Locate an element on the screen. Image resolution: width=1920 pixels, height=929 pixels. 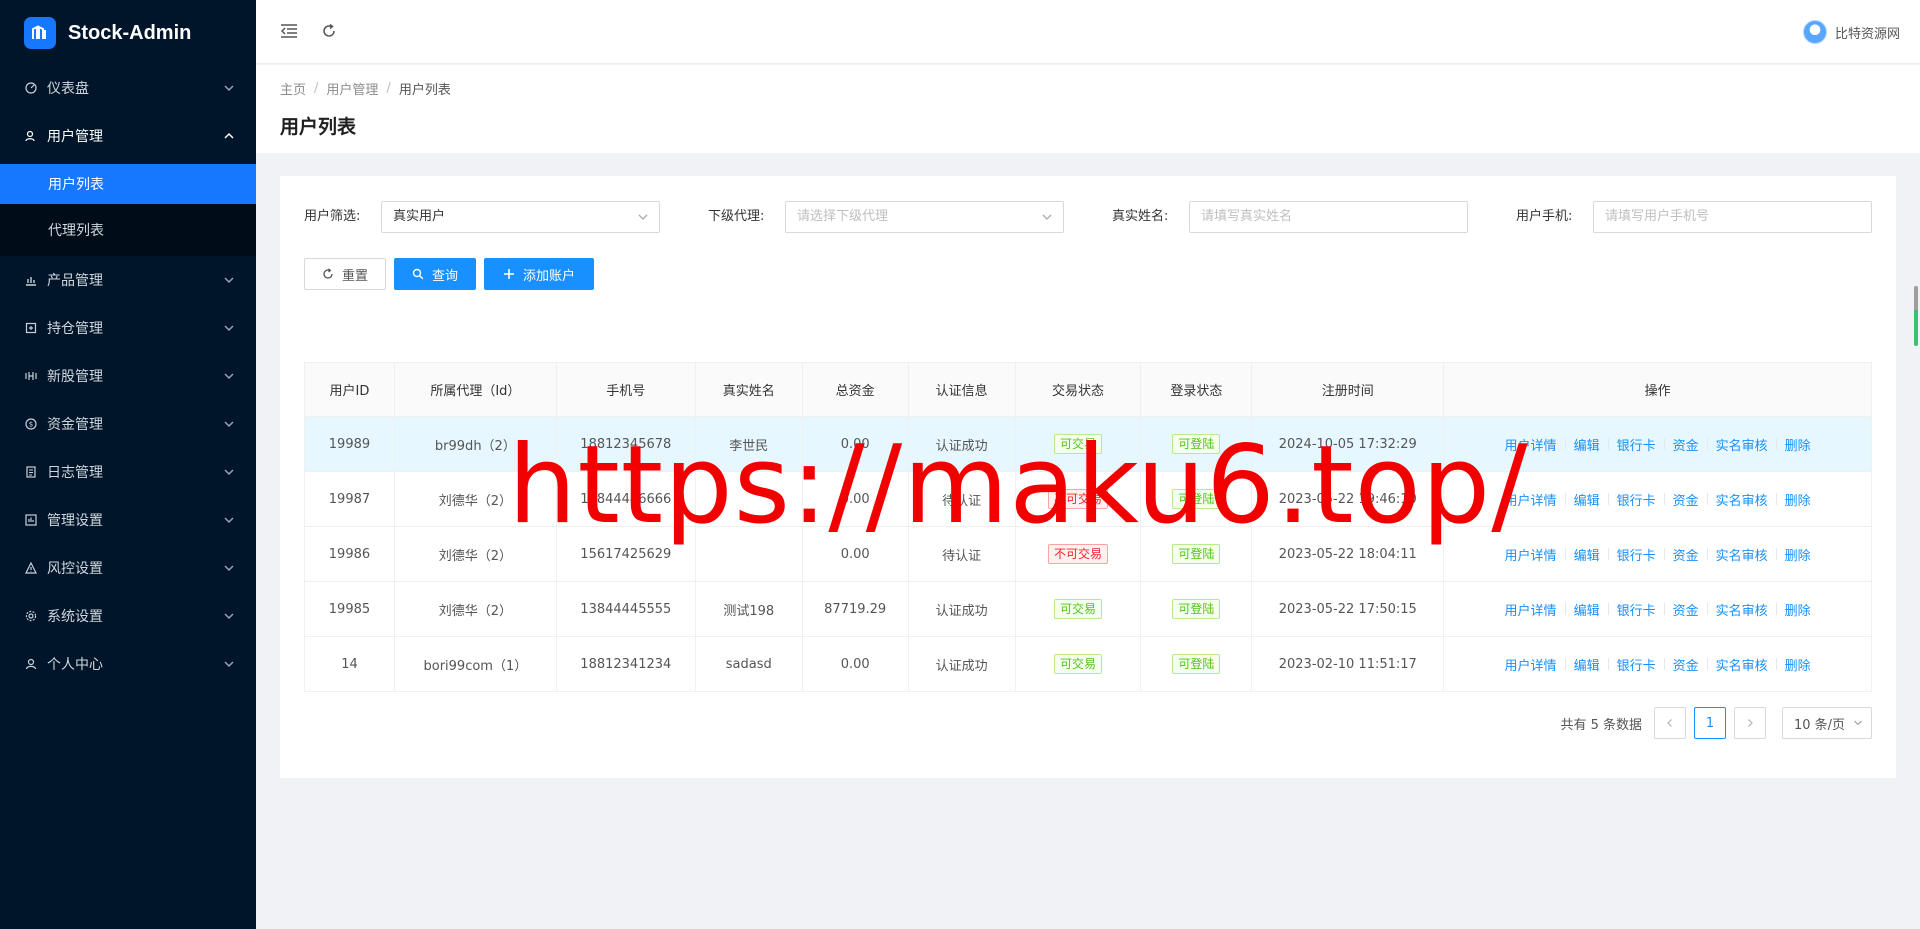
refresh-button is located at coordinates (329, 31).